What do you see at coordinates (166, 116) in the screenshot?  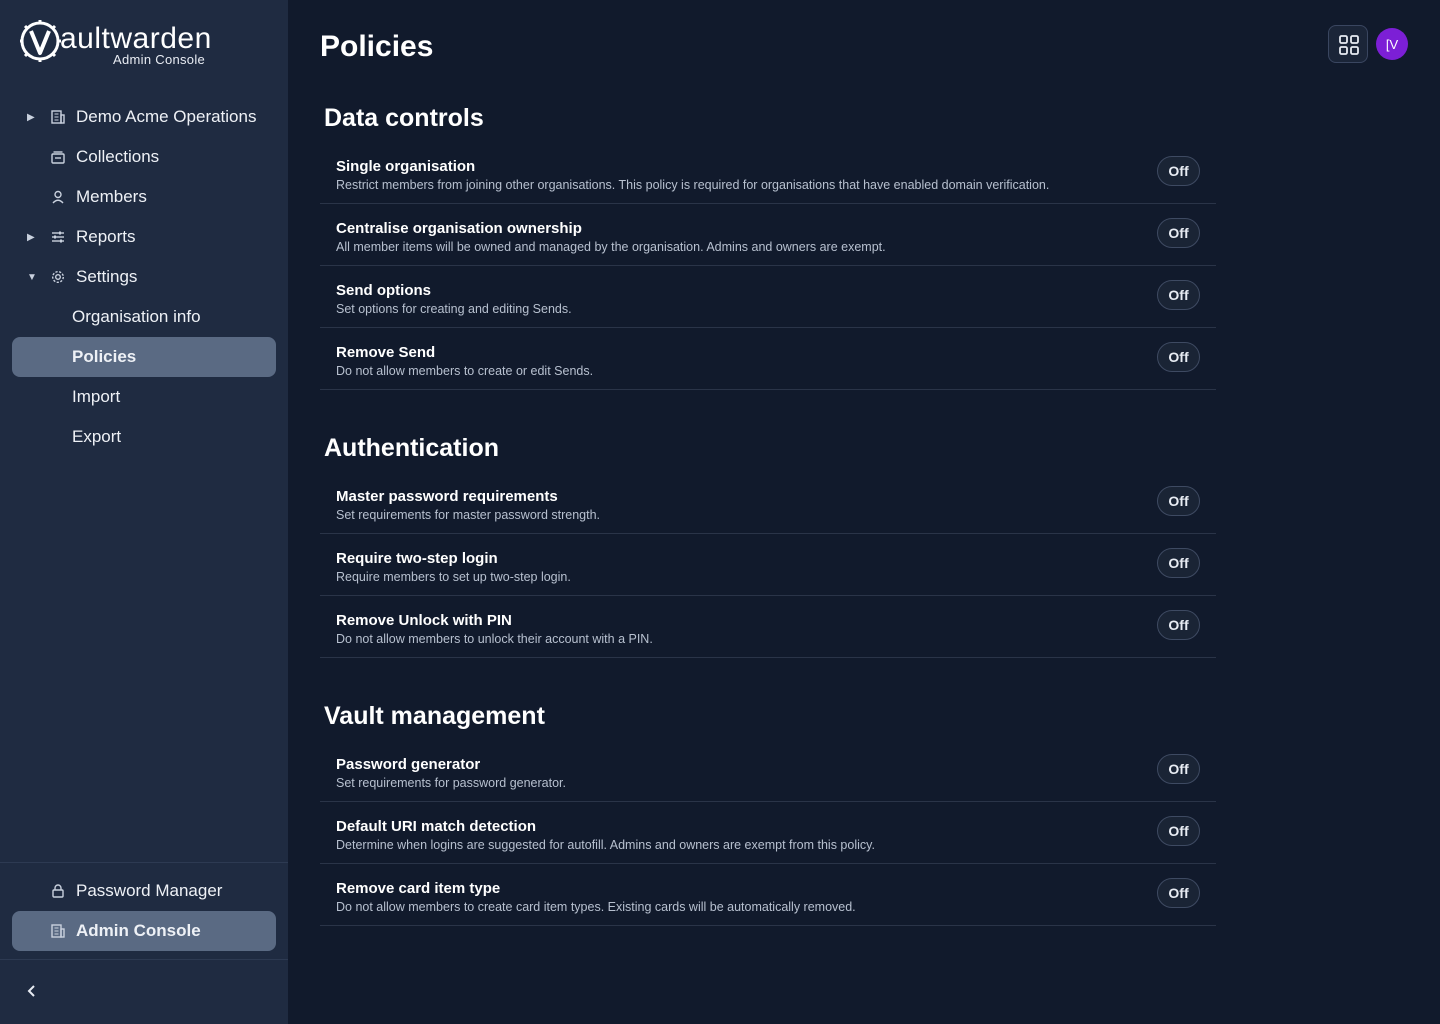 I see `sidebar-item-label: Demo Acme Operations` at bounding box center [166, 116].